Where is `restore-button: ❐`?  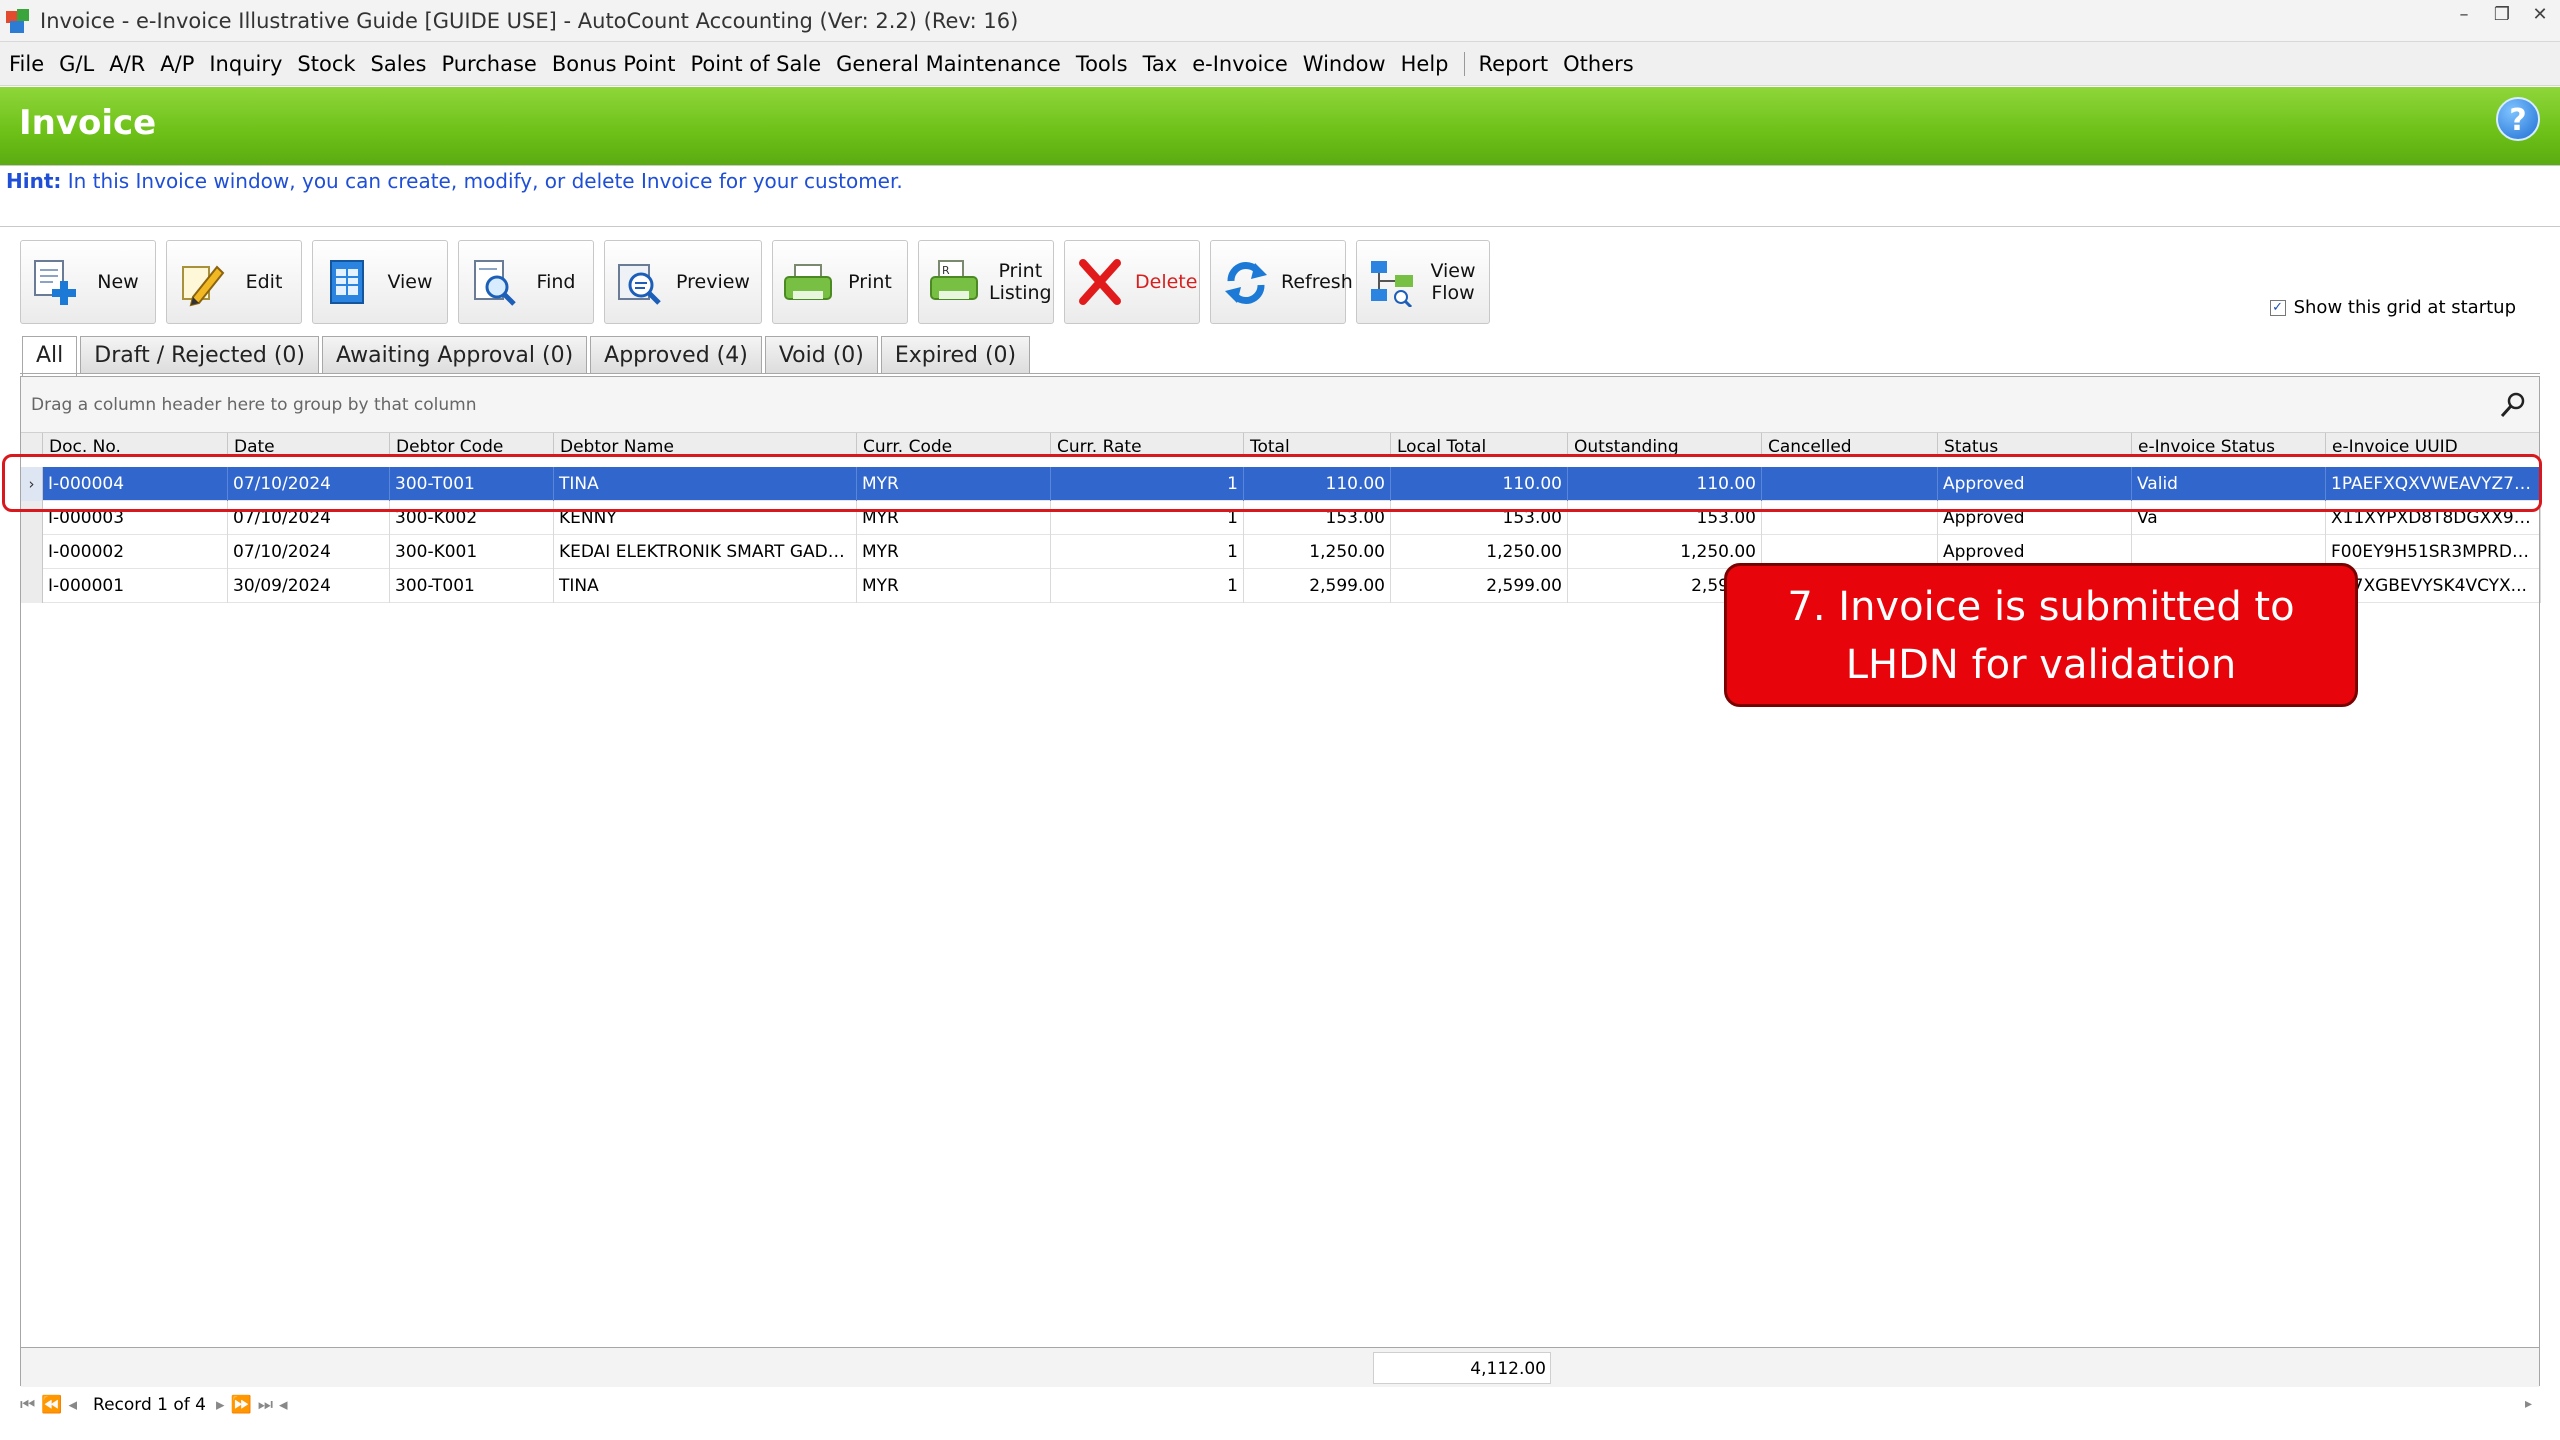
restore-button: ❐ is located at coordinates (2502, 14).